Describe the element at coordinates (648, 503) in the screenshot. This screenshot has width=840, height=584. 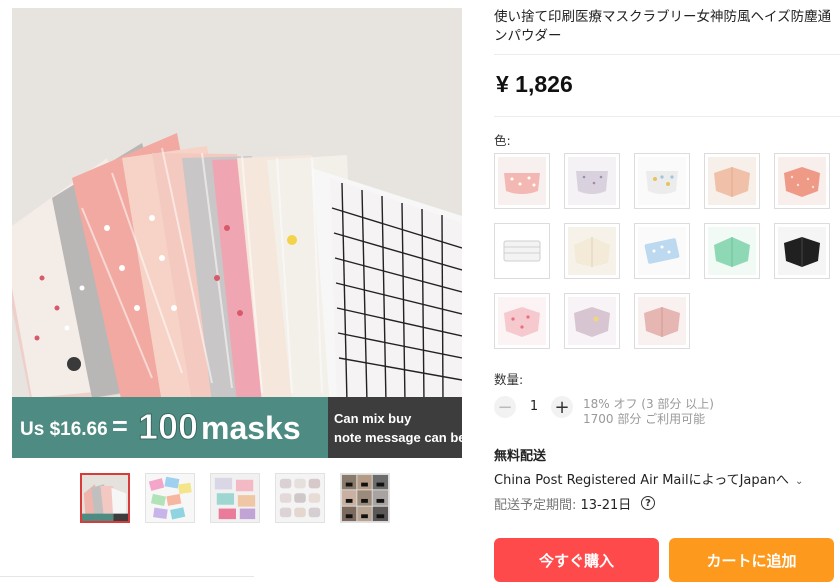
I see `help-icon: ?` at that location.